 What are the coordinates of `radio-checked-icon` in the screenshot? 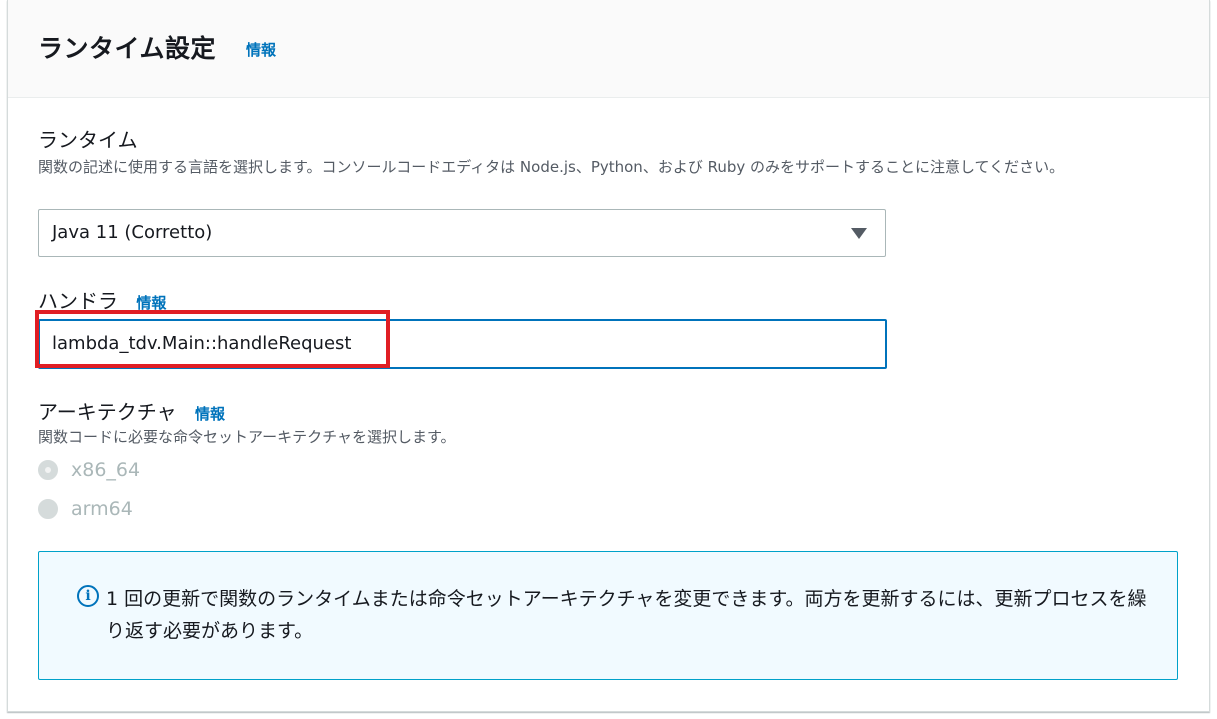 It's located at (48, 470).